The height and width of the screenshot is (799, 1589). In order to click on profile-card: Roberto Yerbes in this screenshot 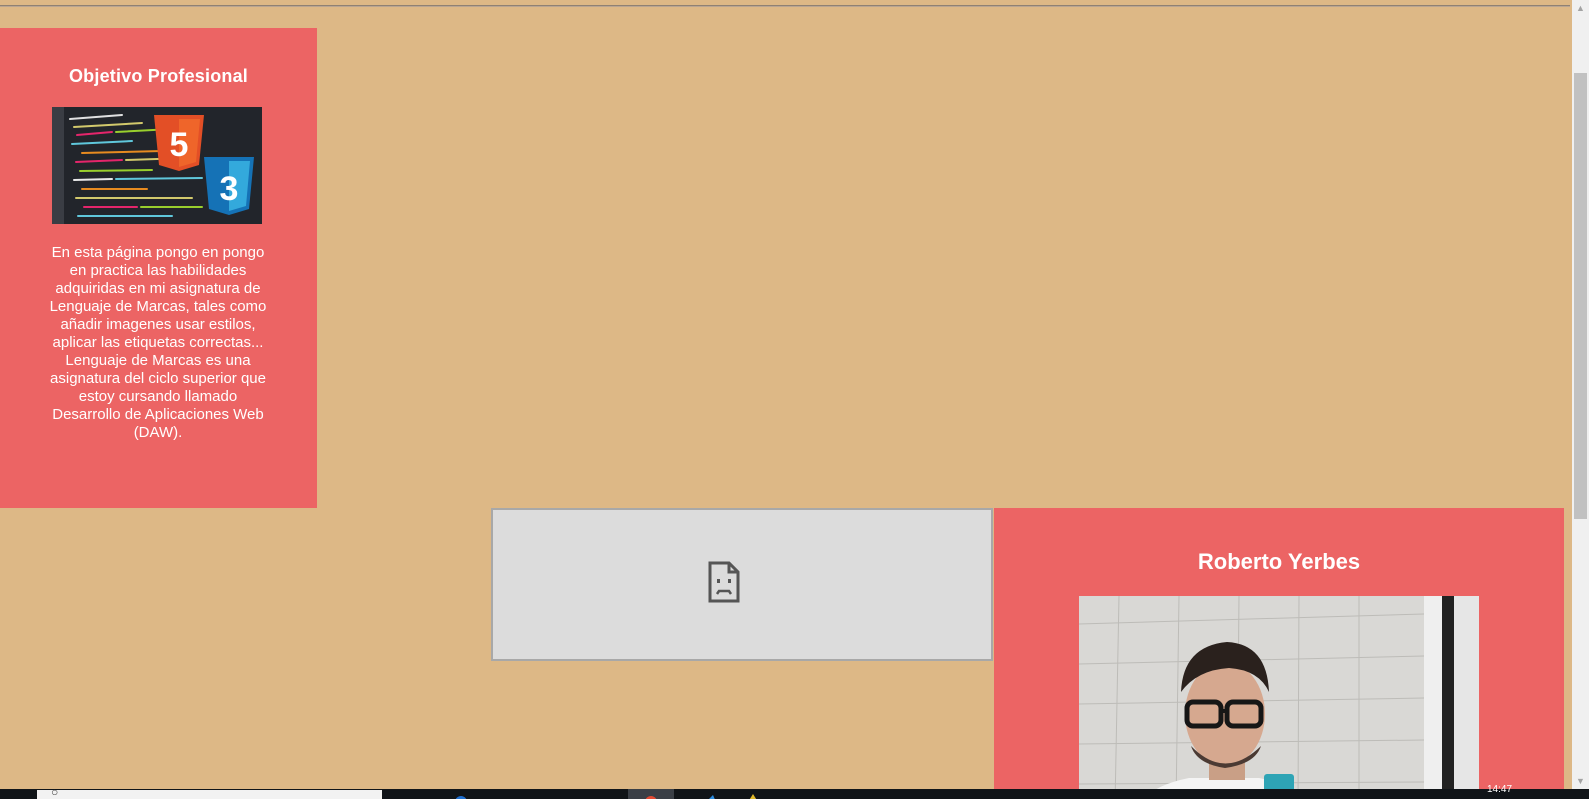, I will do `click(1279, 653)`.